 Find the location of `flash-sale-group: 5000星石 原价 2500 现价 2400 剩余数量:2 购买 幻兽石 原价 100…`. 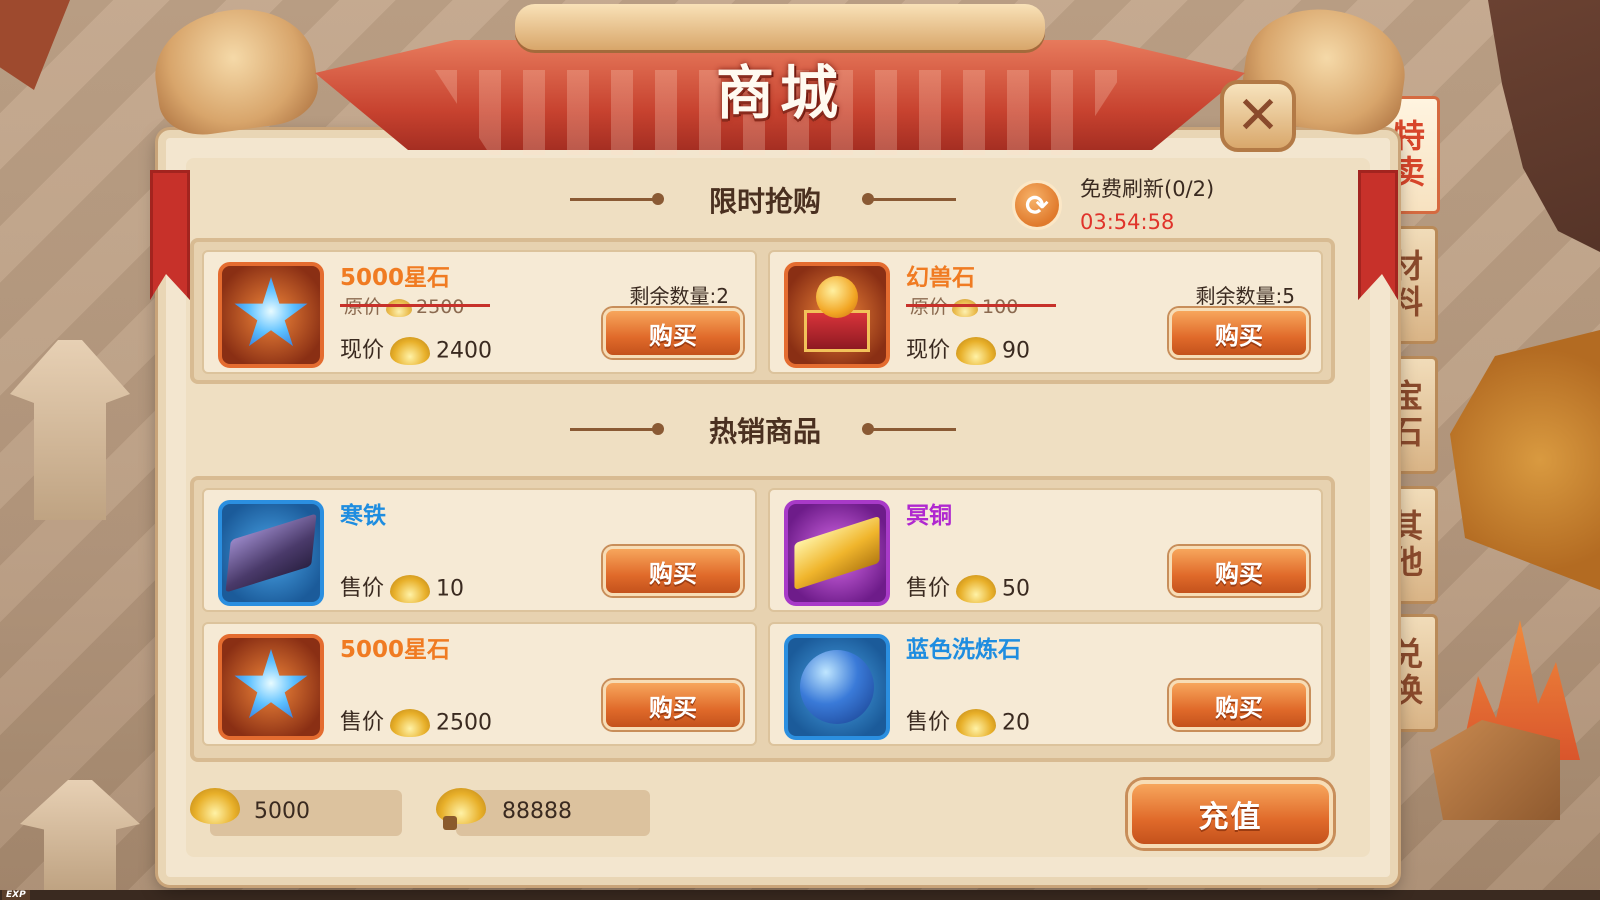

flash-sale-group: 5000星石 原价 2500 现价 2400 剩余数量:2 购买 幻兽石 原价 100… is located at coordinates (762, 311).